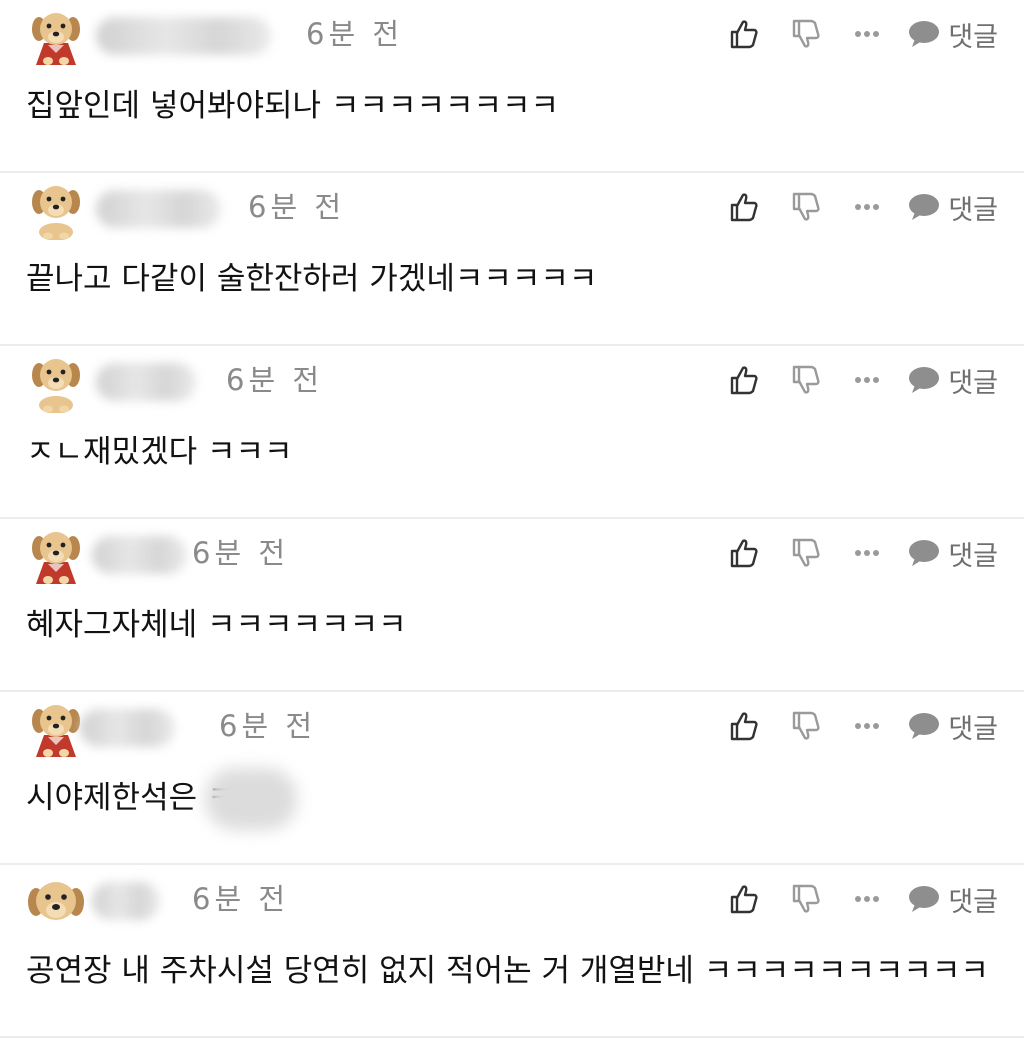  What do you see at coordinates (312, 279) in the screenshot?
I see `comment-text: 끝나고 다같이 술한잔하러 가겠네ㅋㅋㅋㅋㅋ` at bounding box center [312, 279].